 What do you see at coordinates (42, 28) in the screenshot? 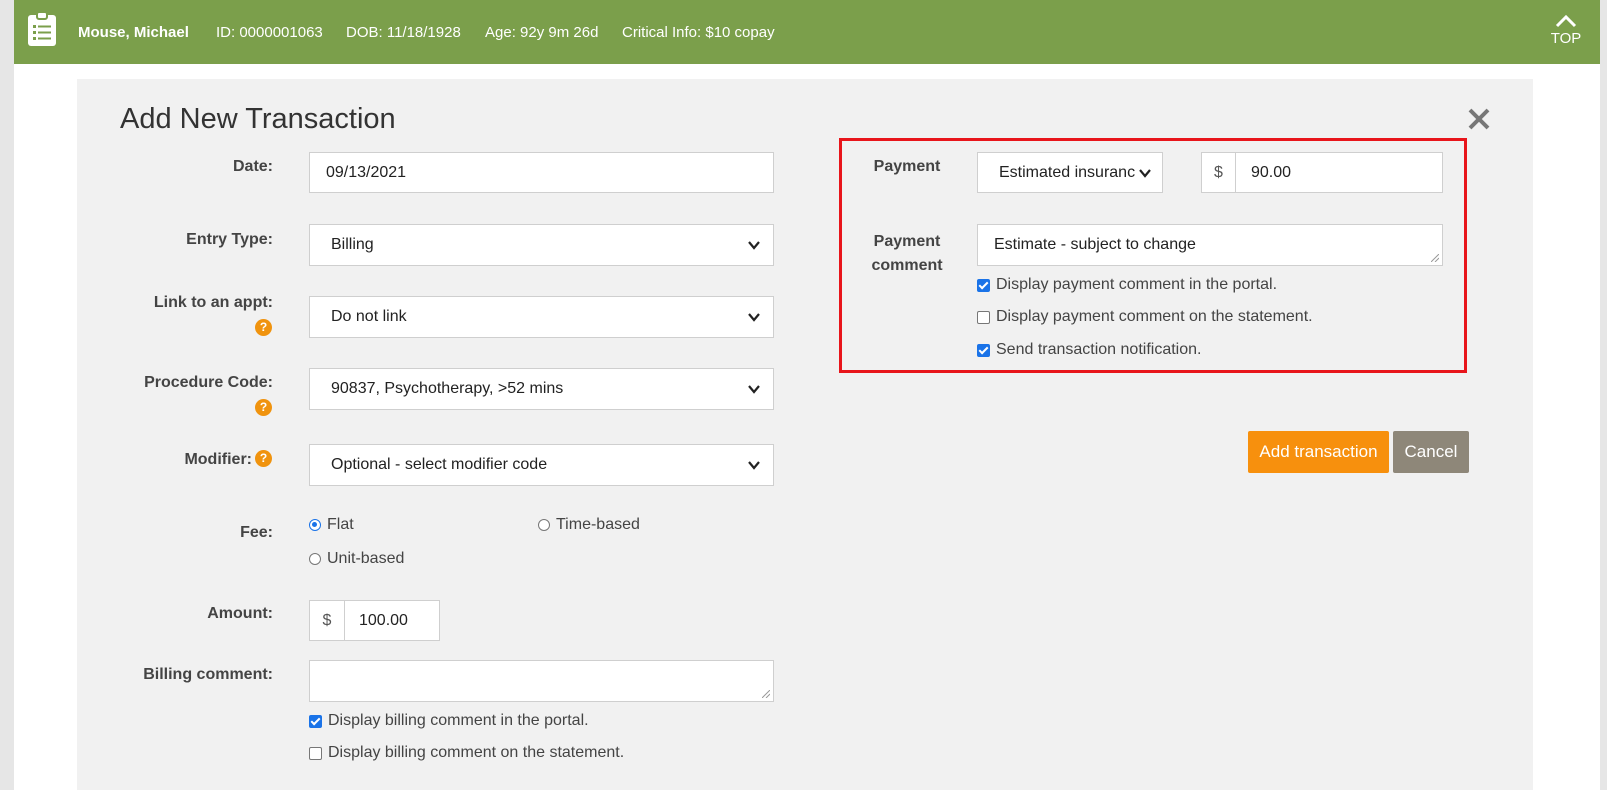
I see `clipboard-list-icon` at bounding box center [42, 28].